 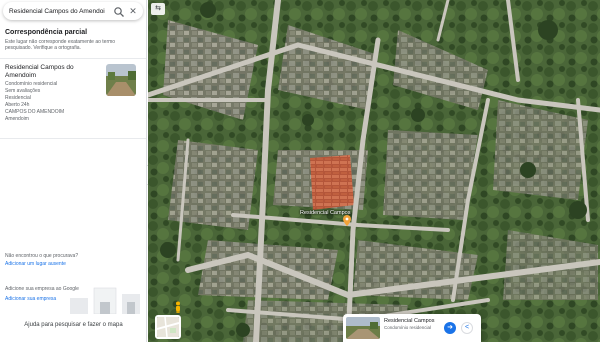 What do you see at coordinates (106, 299) in the screenshot?
I see `storefront-illustration` at bounding box center [106, 299].